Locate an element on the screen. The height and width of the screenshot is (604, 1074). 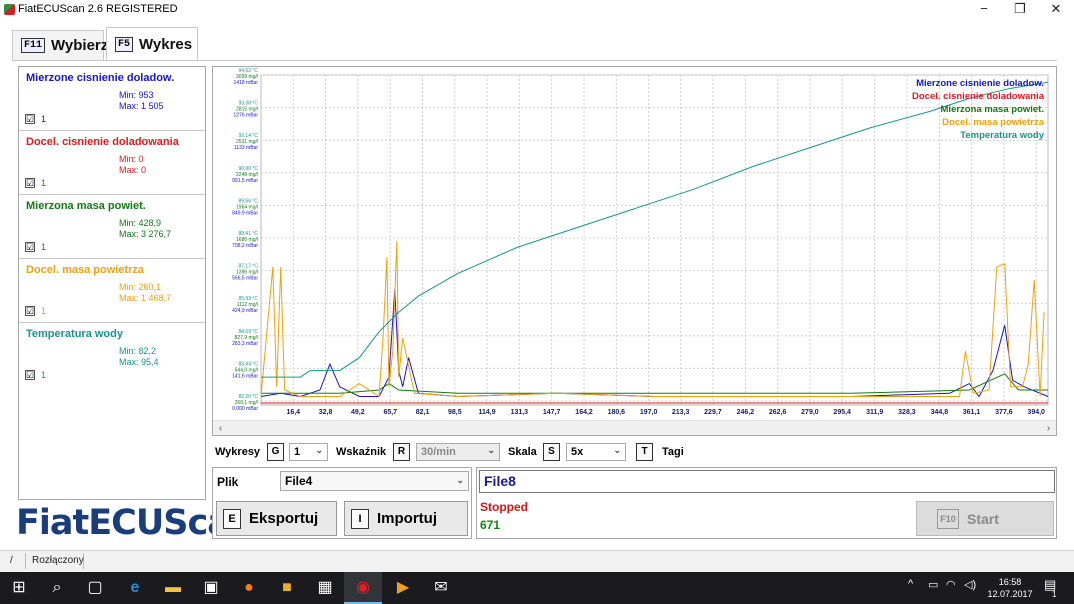
plik-select: File4 ⌄ is located at coordinates (374, 481).